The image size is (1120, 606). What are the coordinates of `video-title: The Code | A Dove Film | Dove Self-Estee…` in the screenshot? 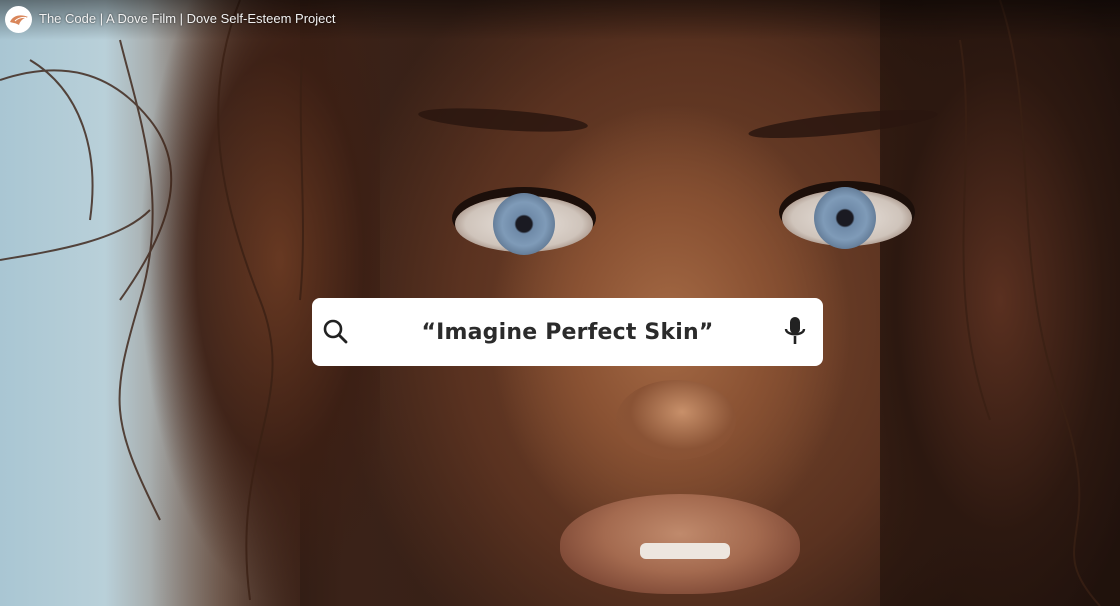 It's located at (187, 18).